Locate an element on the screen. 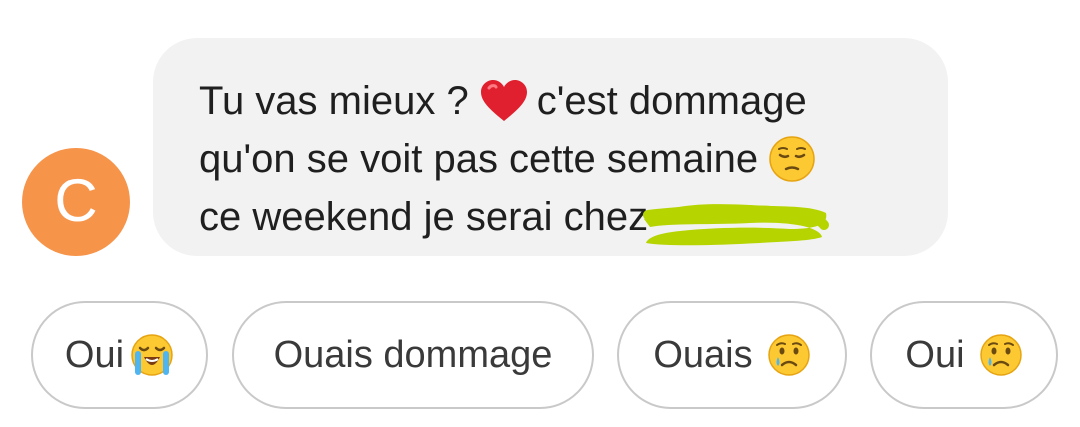 The image size is (1080, 427). smart-reply-chip-4: Oui is located at coordinates (964, 355).